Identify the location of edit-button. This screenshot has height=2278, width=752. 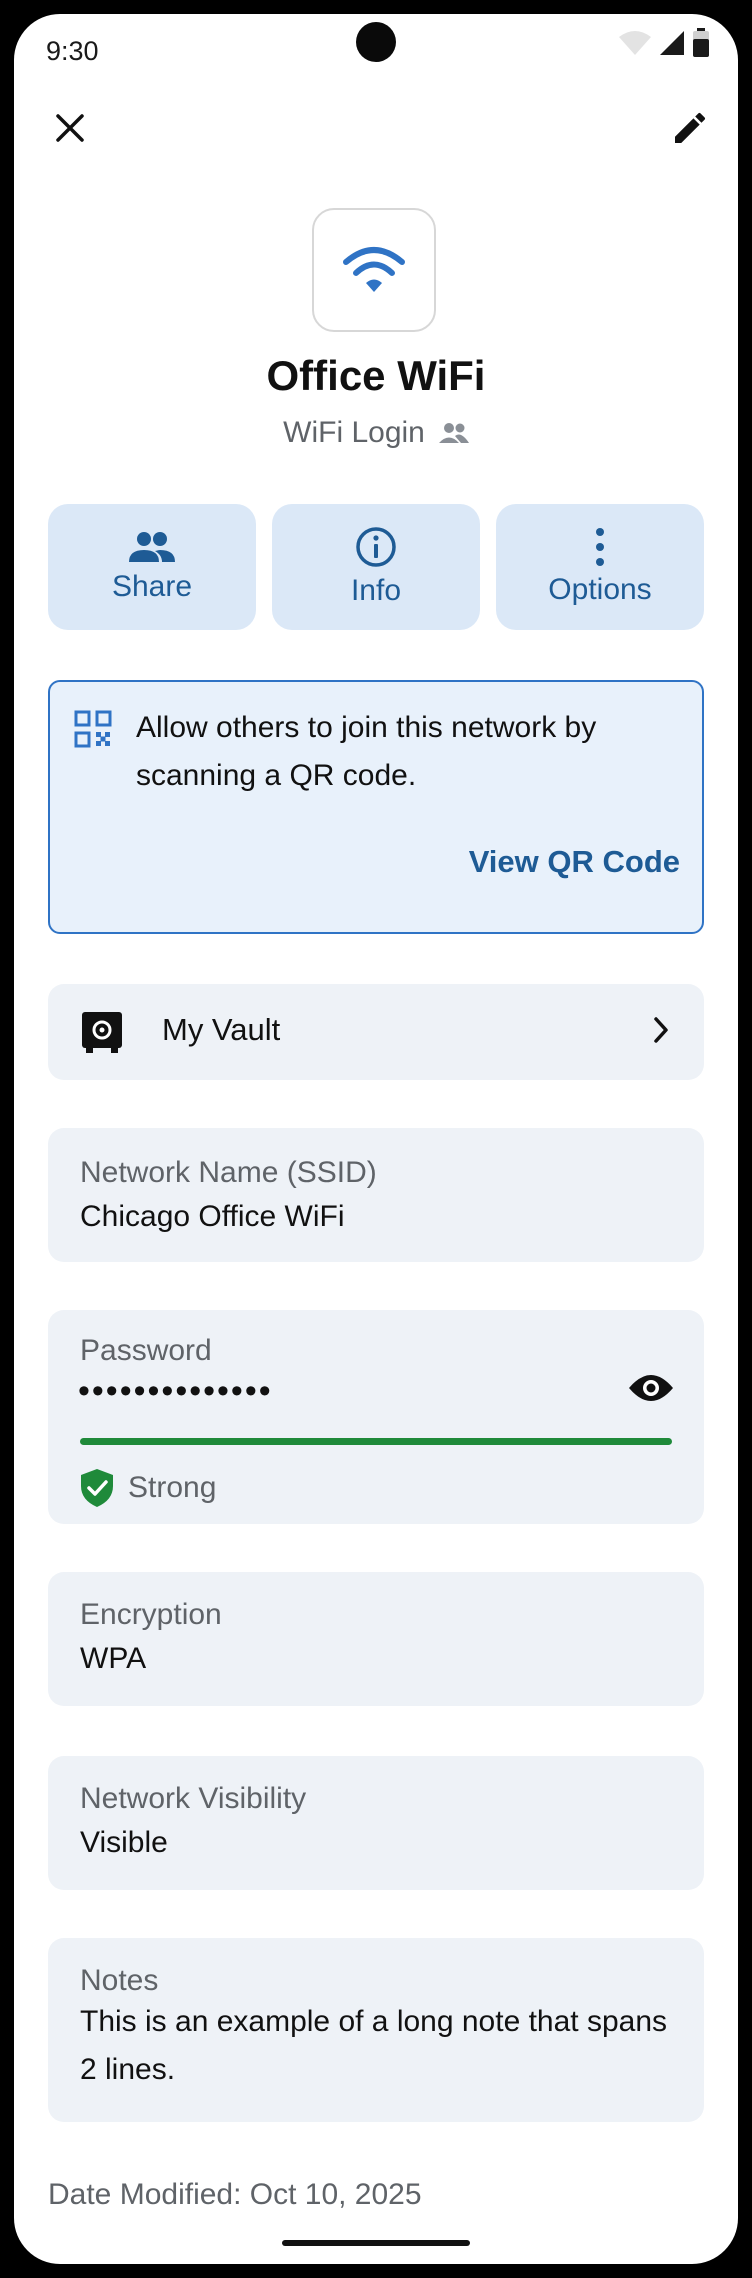
(690, 128).